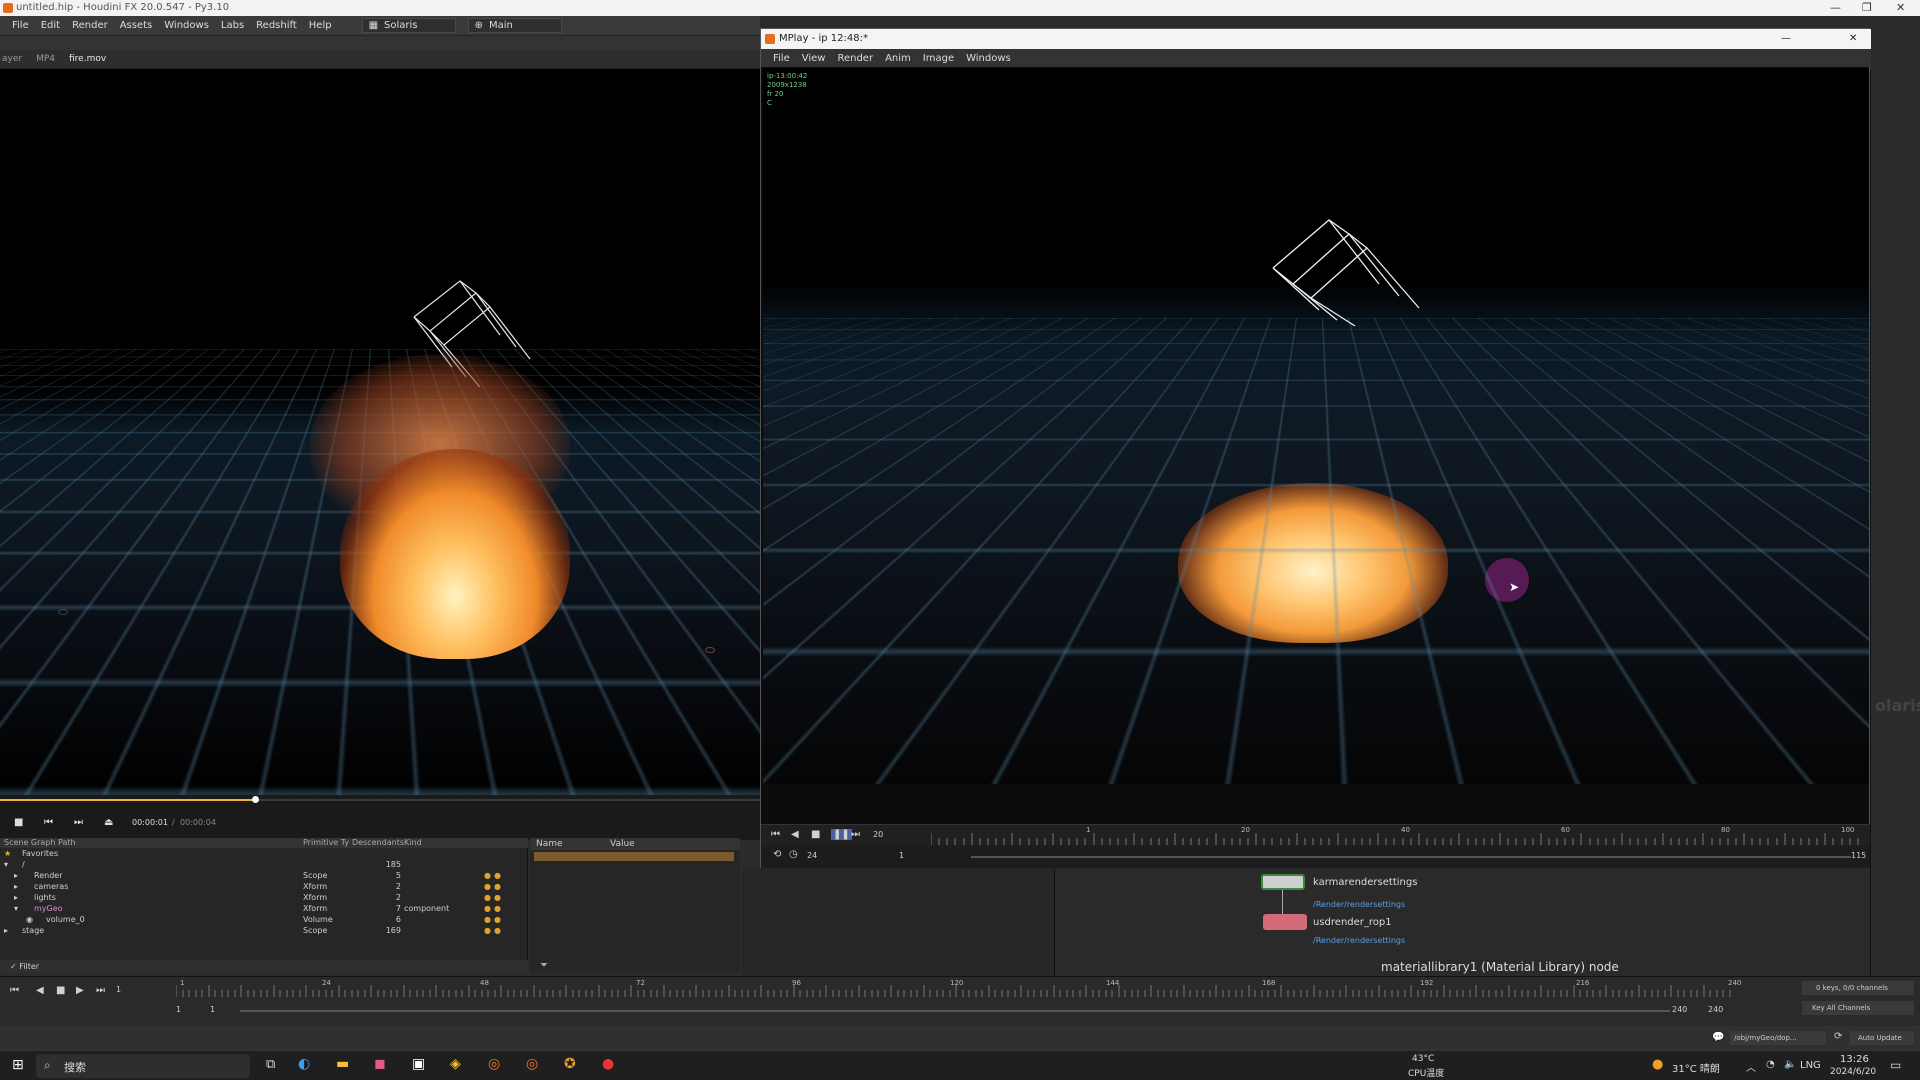 The height and width of the screenshot is (1080, 1920). Describe the element at coordinates (87, 59) in the screenshot. I see `tab-fire-mov: fire.mov` at that location.